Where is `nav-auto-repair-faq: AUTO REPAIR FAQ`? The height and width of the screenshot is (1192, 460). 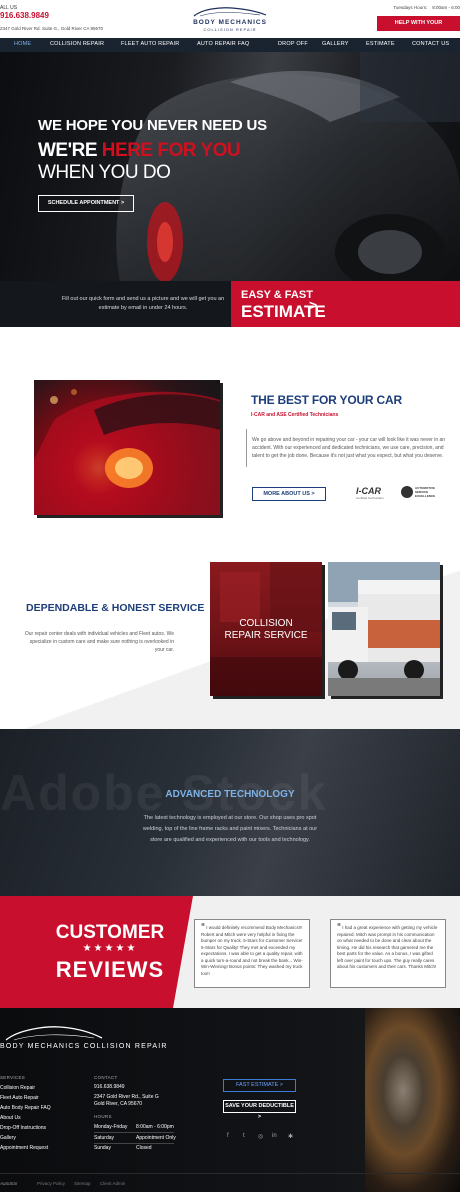 nav-auto-repair-faq: AUTO REPAIR FAQ is located at coordinates (223, 44).